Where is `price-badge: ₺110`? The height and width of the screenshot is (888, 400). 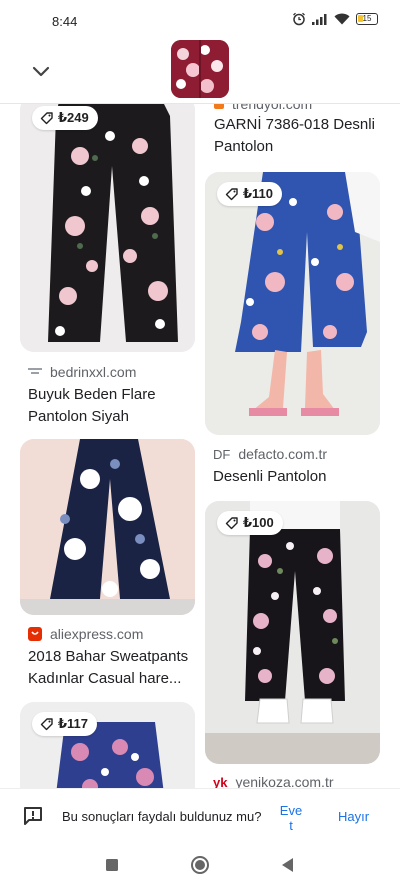 price-badge: ₺110 is located at coordinates (250, 194).